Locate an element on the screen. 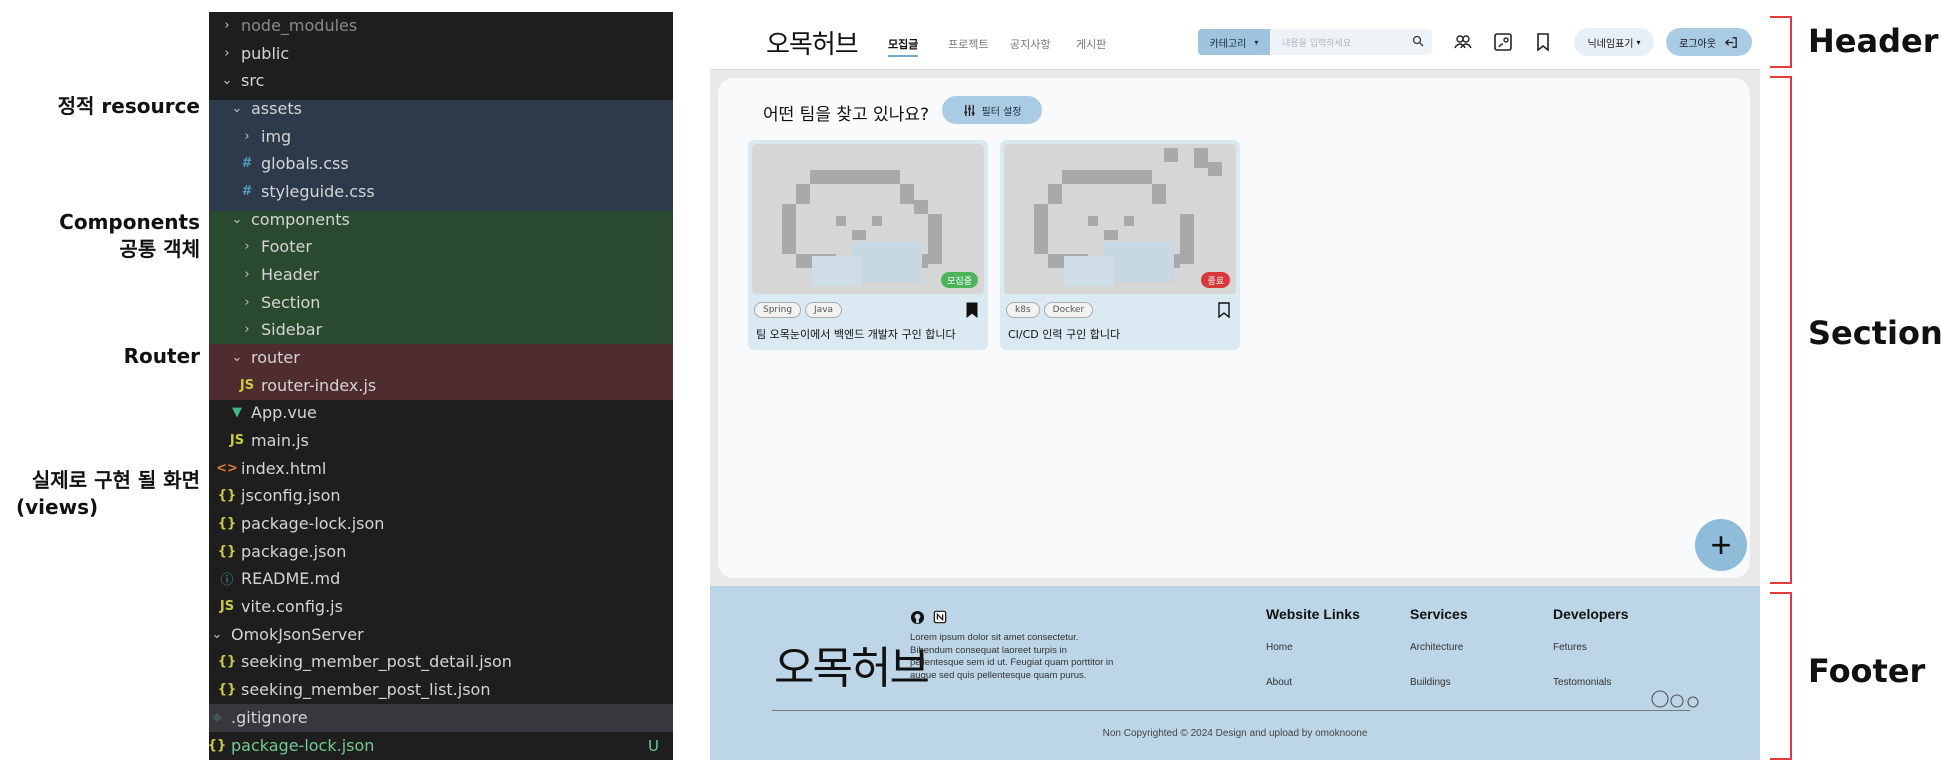 This screenshot has width=1941, height=773. footer-column-website-links: Website Links Home About is located at coordinates (1313, 659).